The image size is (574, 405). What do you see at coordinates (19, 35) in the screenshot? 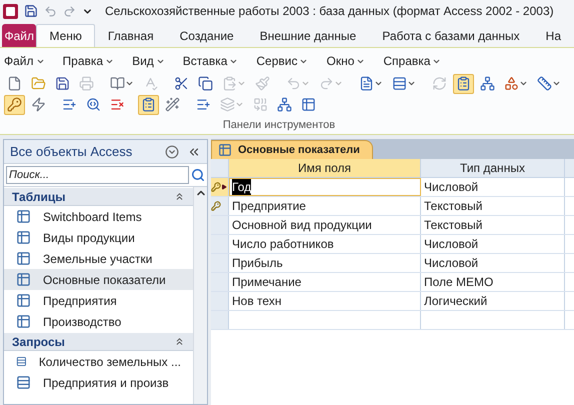
I see `file-tab: Файл` at bounding box center [19, 35].